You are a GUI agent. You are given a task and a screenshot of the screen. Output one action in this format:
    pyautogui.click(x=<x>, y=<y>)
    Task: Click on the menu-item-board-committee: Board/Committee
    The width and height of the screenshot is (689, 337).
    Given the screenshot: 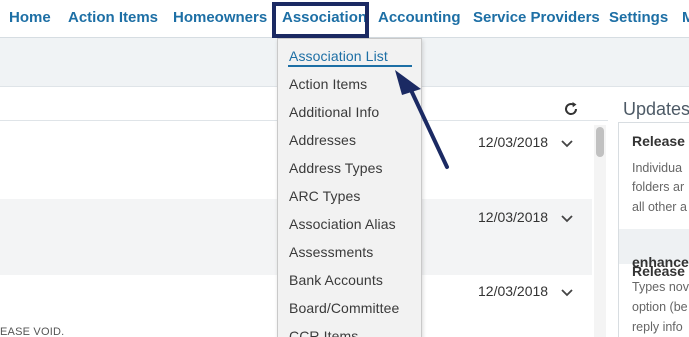 What is the action you would take?
    pyautogui.click(x=344, y=308)
    